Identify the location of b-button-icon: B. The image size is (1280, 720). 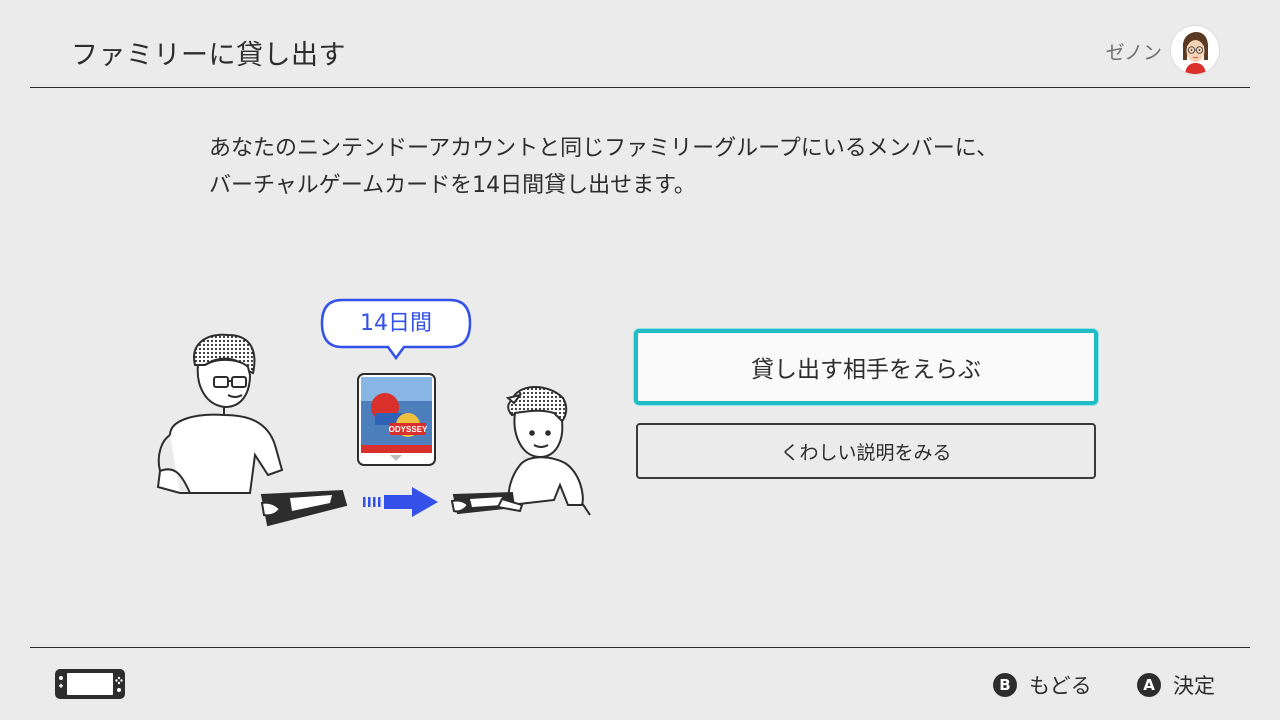
(1005, 685).